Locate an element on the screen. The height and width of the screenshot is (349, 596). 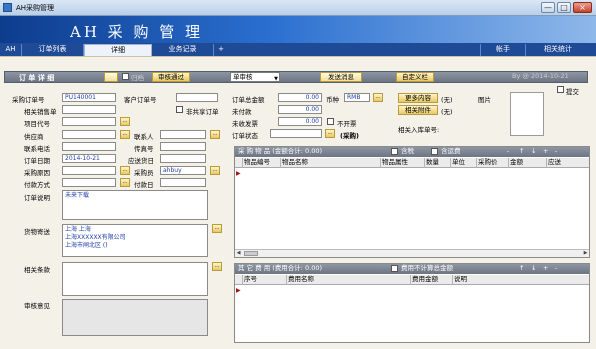
row-header-cell is located at coordinates (239, 163).